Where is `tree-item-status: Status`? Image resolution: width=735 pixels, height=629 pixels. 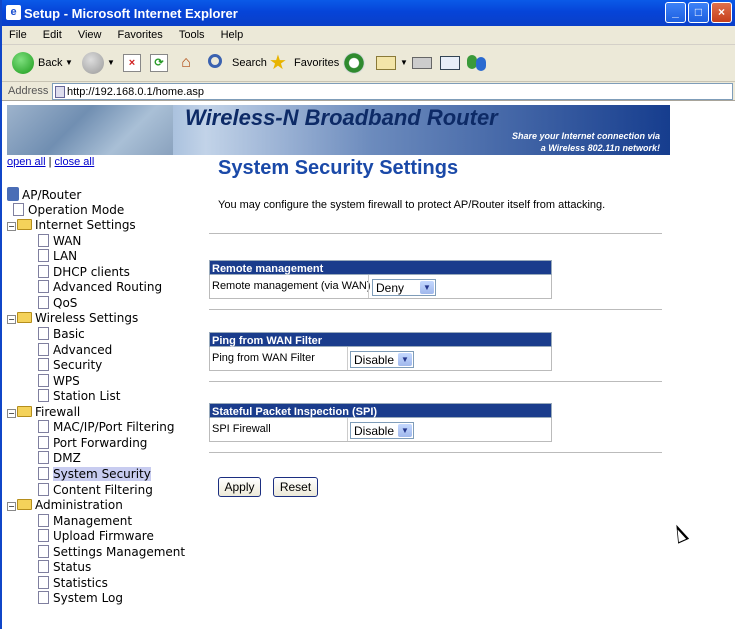 tree-item-status: Status is located at coordinates (64, 567).